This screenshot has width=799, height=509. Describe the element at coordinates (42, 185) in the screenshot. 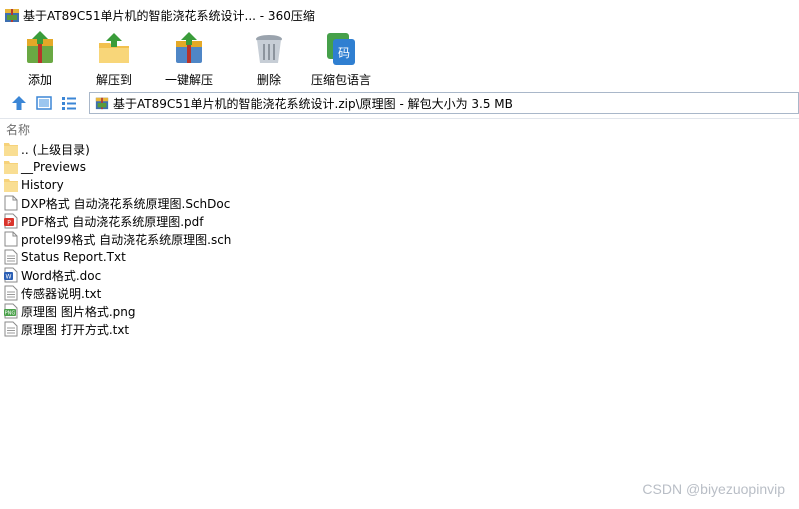

I see `file-name: History` at that location.